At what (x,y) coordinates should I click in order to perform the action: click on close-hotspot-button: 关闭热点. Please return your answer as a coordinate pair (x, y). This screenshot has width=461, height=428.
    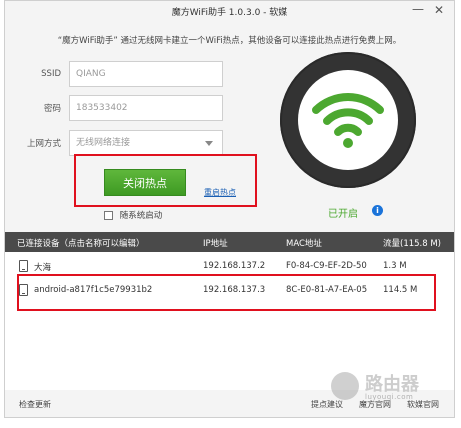
    Looking at the image, I should click on (145, 182).